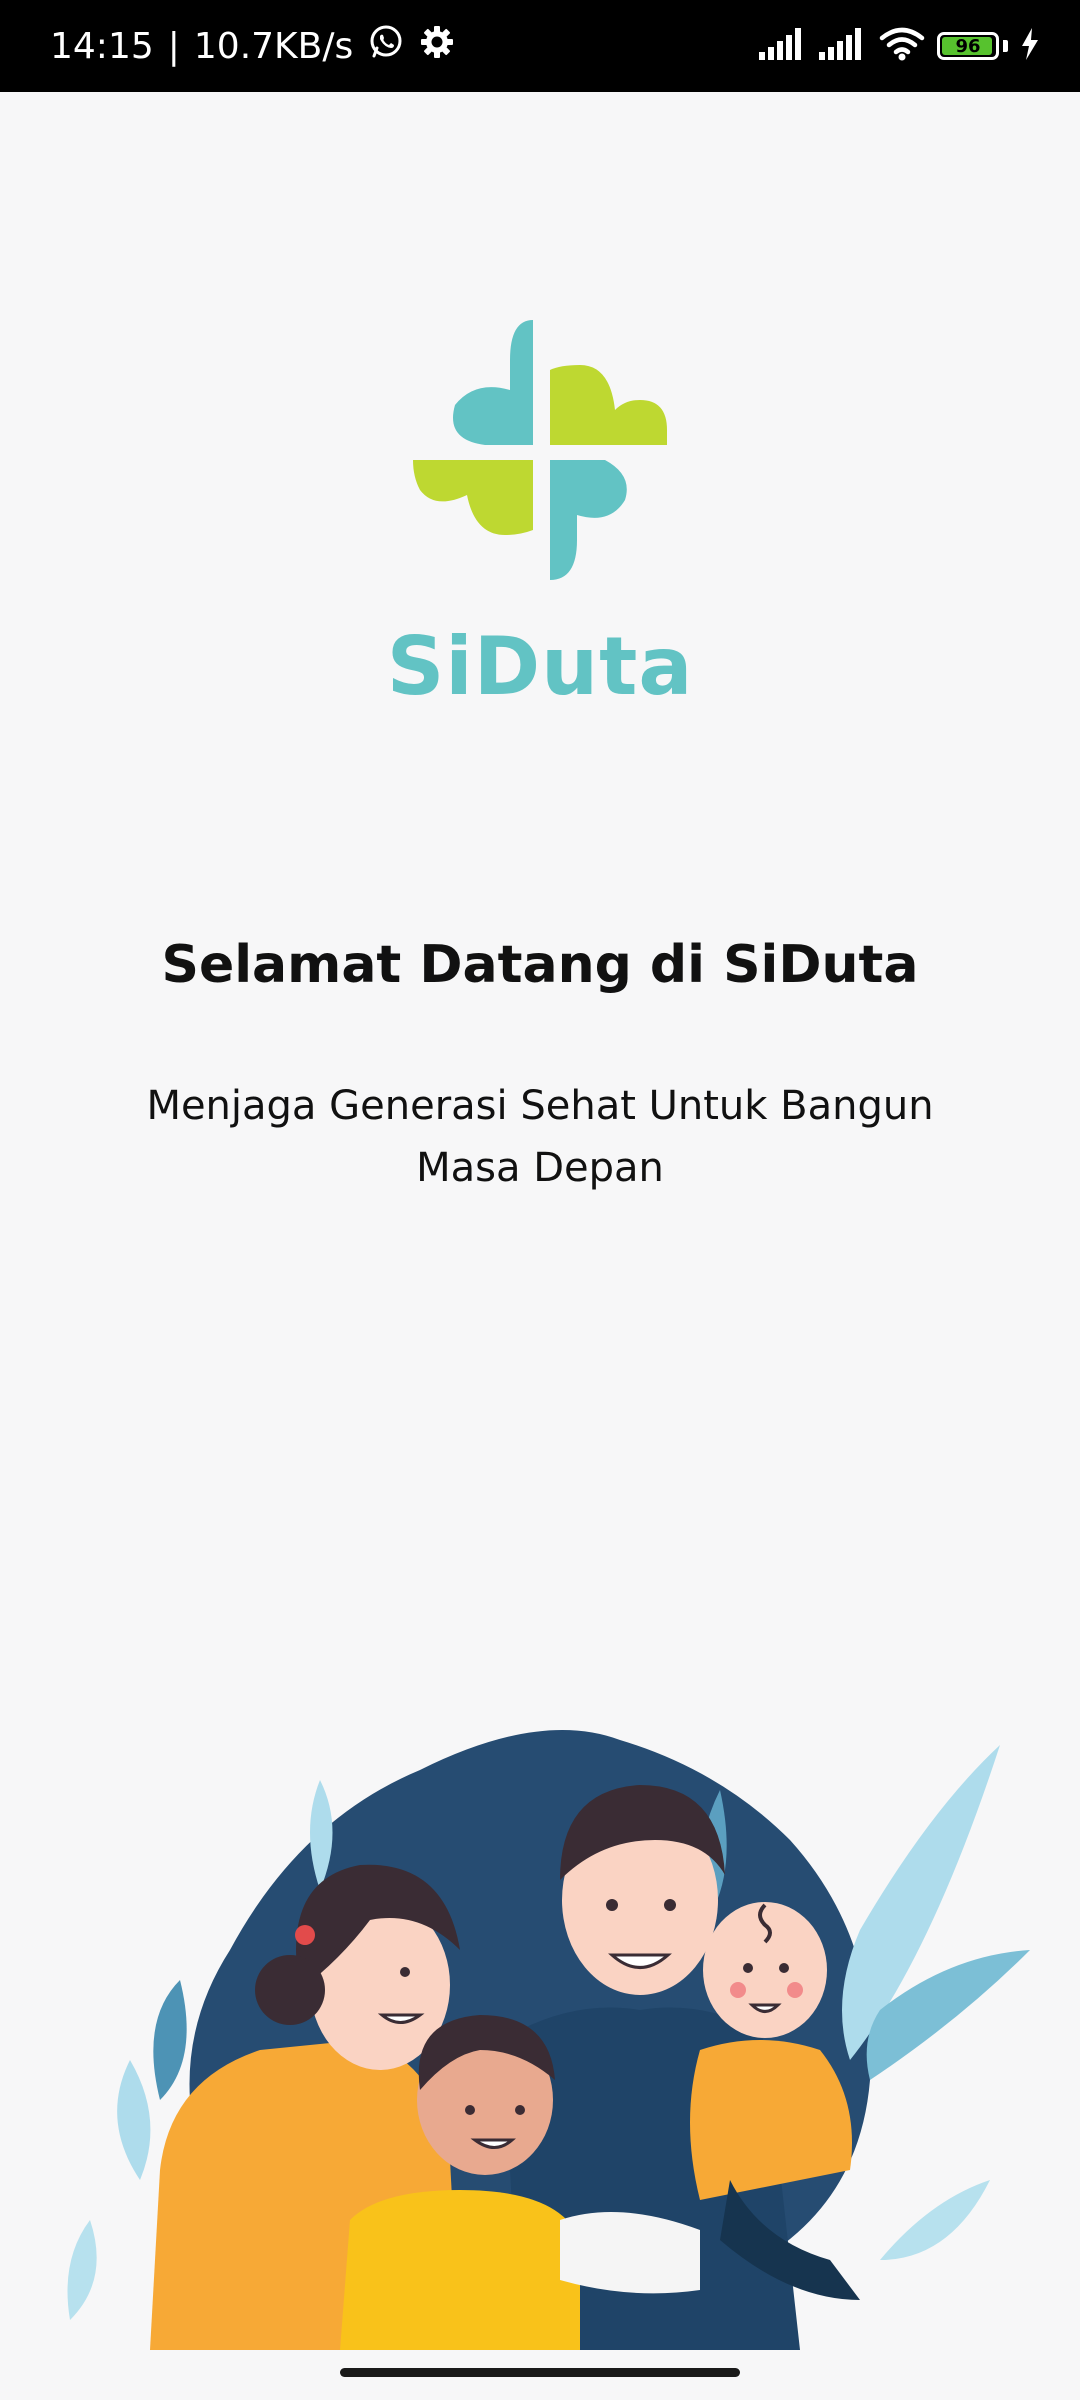  Describe the element at coordinates (1005, 46) in the screenshot. I see `battery-tip` at that location.